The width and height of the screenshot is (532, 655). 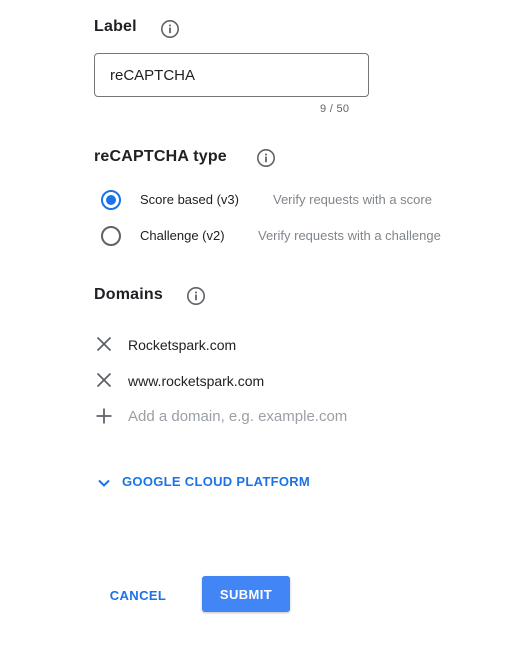 What do you see at coordinates (182, 345) in the screenshot?
I see `domain-item: Rocketspark.com` at bounding box center [182, 345].